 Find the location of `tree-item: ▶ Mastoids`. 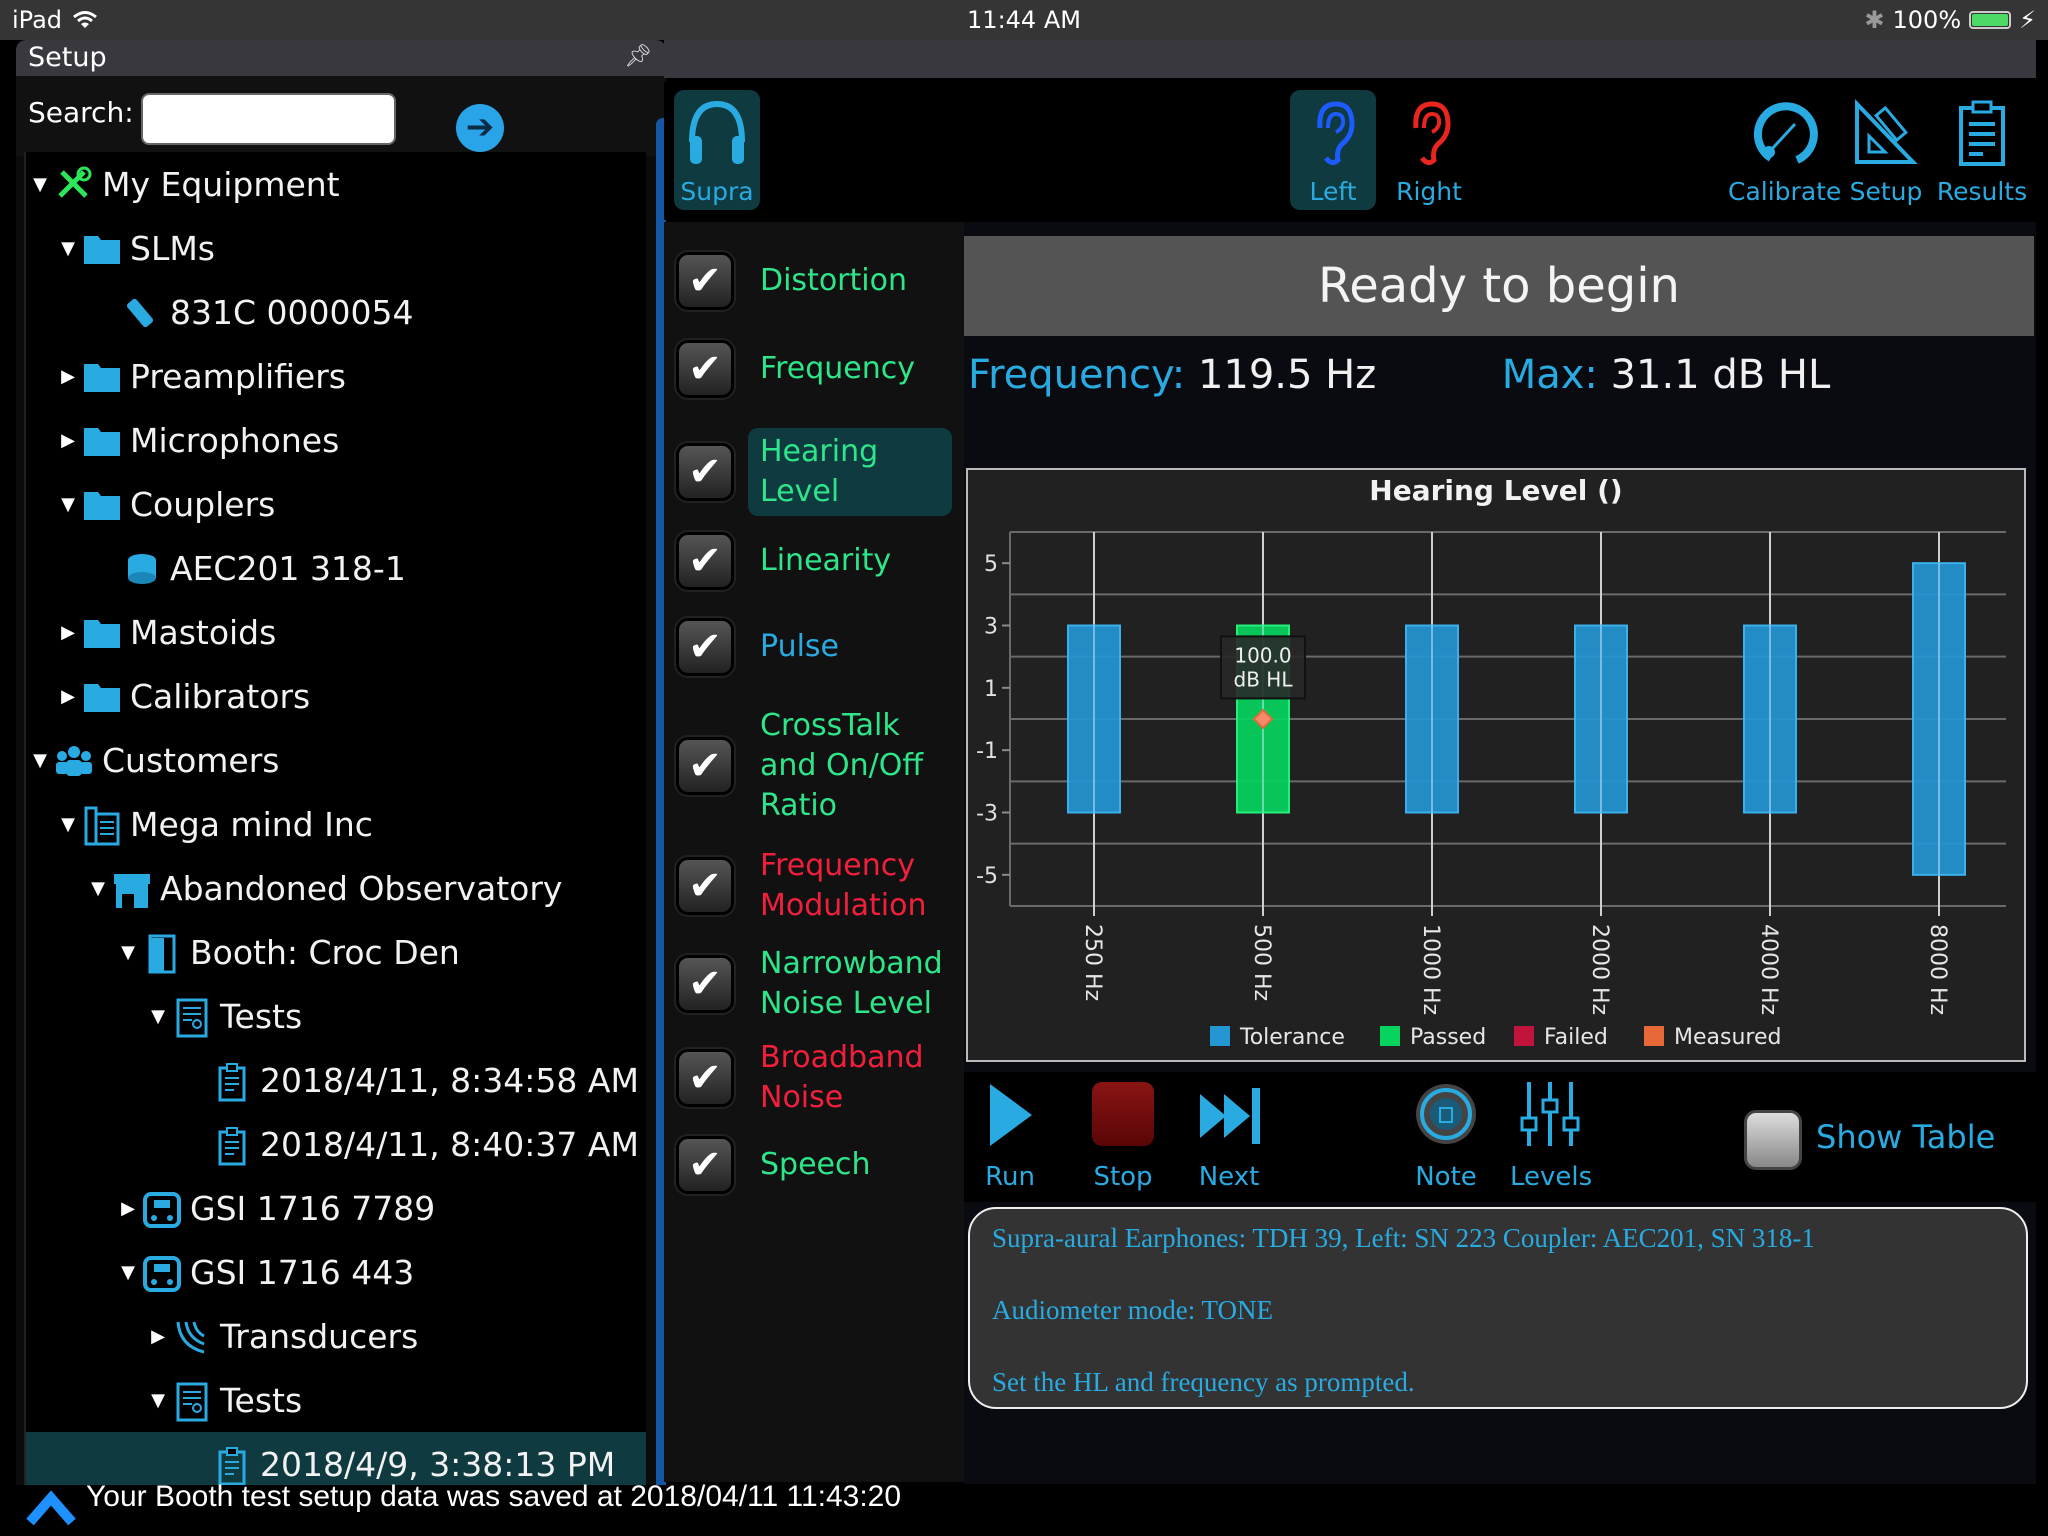

tree-item: ▶ Mastoids is located at coordinates (336, 632).